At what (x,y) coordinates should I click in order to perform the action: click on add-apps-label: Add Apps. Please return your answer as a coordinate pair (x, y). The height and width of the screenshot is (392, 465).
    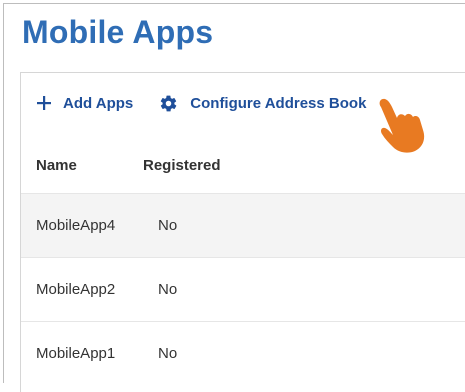
    Looking at the image, I should click on (98, 103).